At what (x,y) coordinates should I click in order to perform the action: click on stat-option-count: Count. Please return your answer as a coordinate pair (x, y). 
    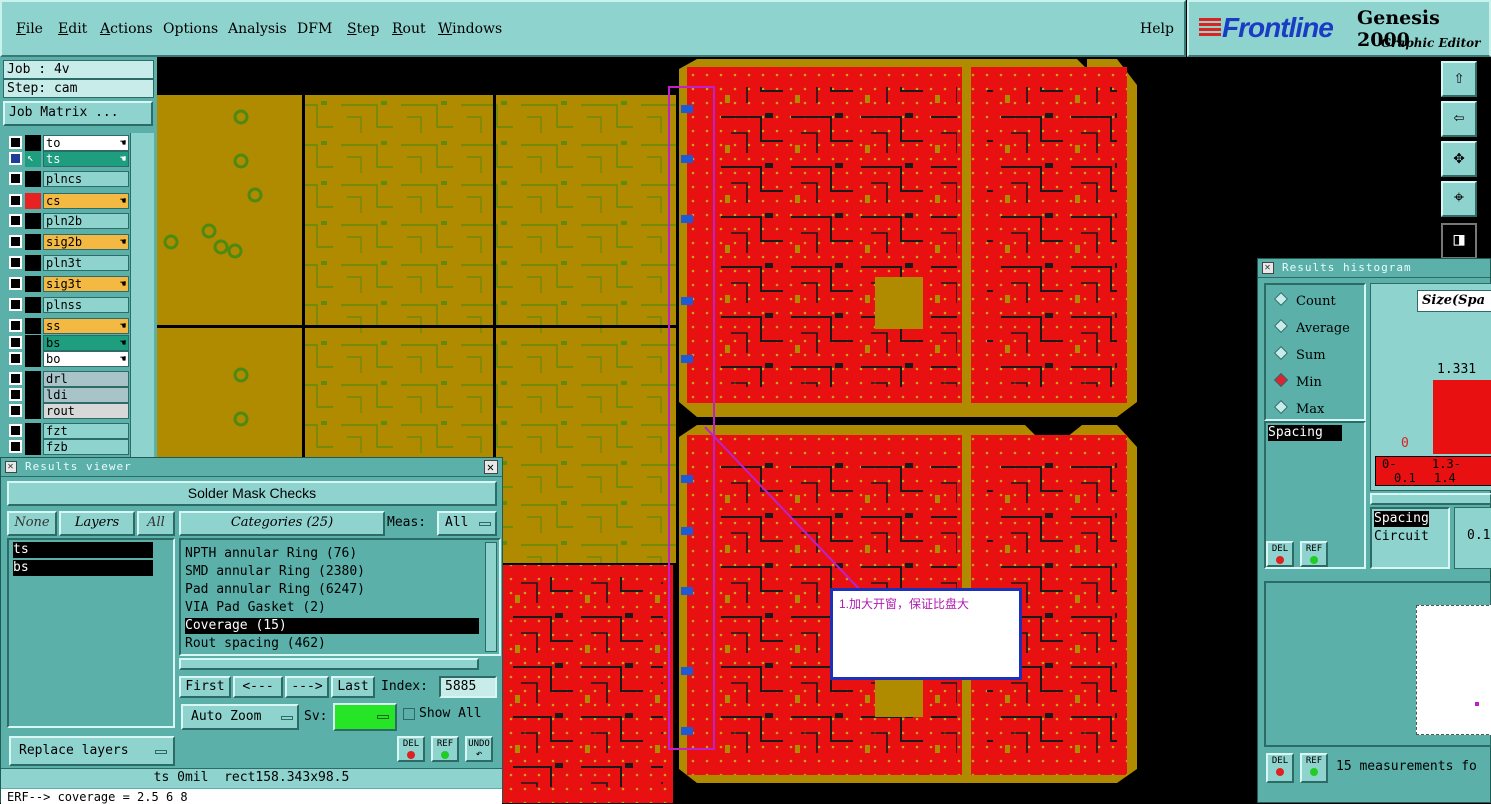
    Looking at the image, I should click on (1304, 301).